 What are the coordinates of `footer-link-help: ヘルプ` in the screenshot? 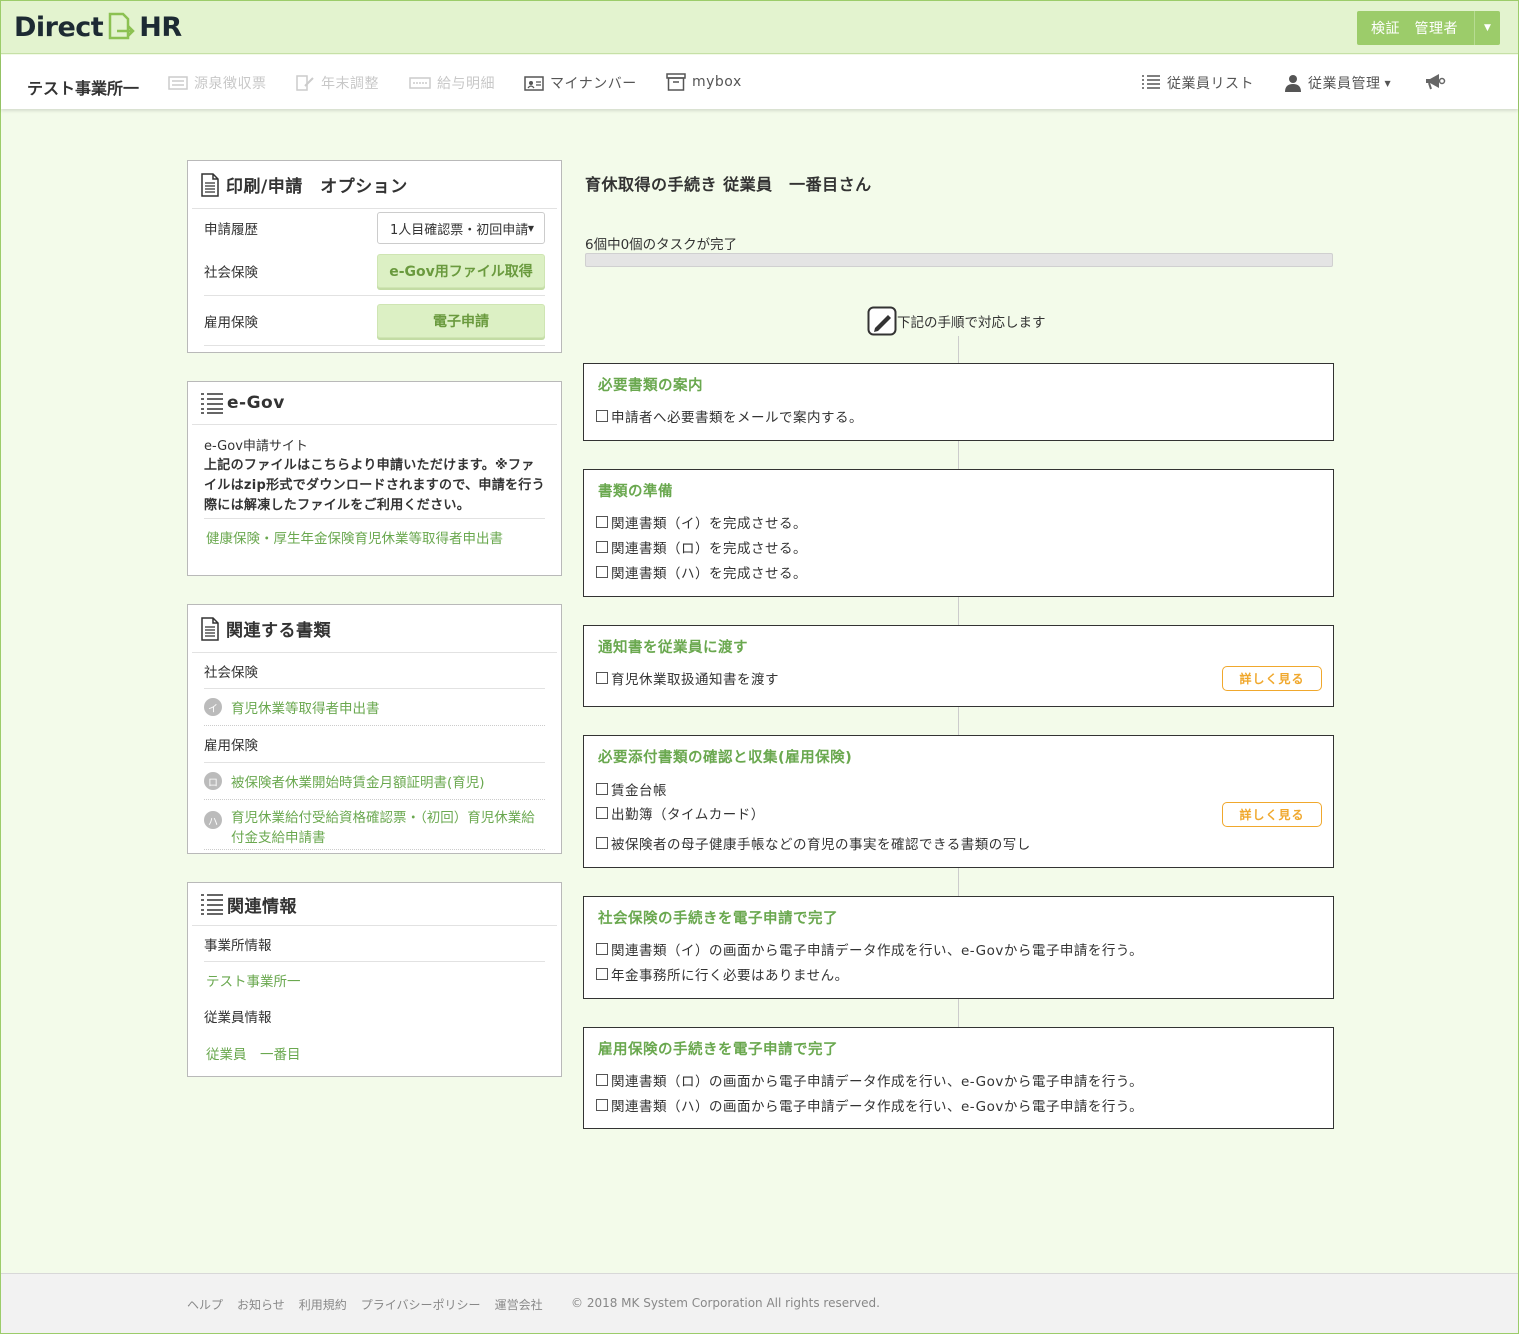 It's located at (205, 1304).